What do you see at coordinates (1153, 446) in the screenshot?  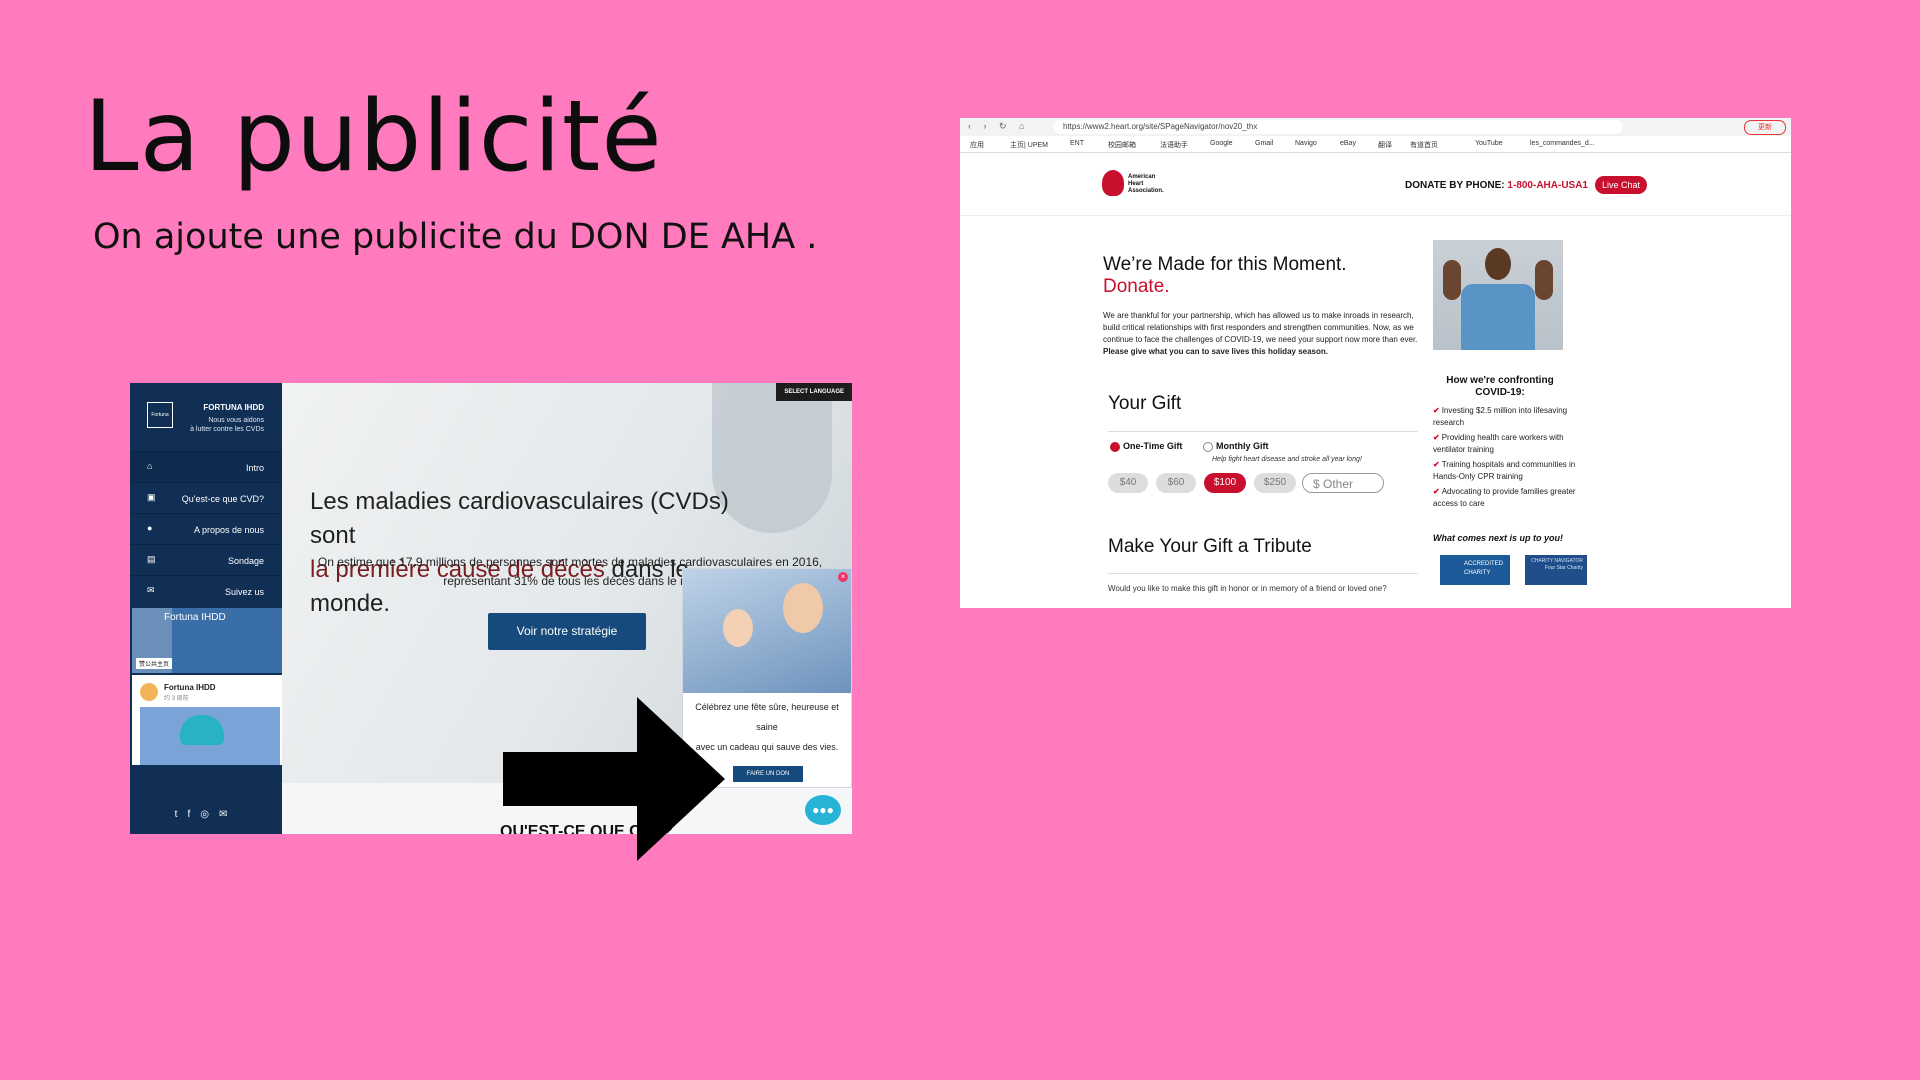 I see `radio-label: One-Time Gift` at bounding box center [1153, 446].